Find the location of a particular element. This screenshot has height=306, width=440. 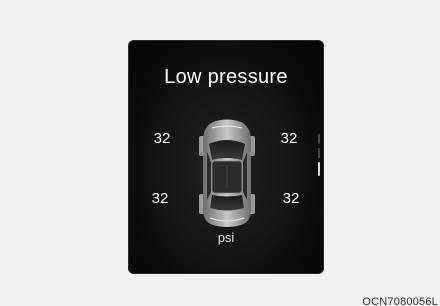

pressure-unit-label: psi is located at coordinates (226, 237).